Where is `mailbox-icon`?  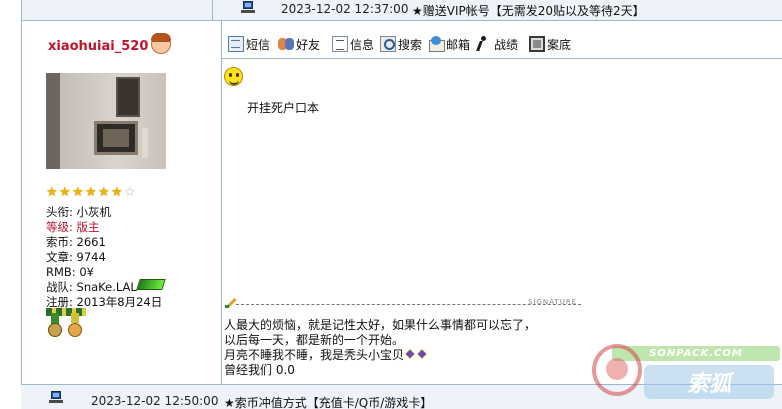
mailbox-icon is located at coordinates (436, 44).